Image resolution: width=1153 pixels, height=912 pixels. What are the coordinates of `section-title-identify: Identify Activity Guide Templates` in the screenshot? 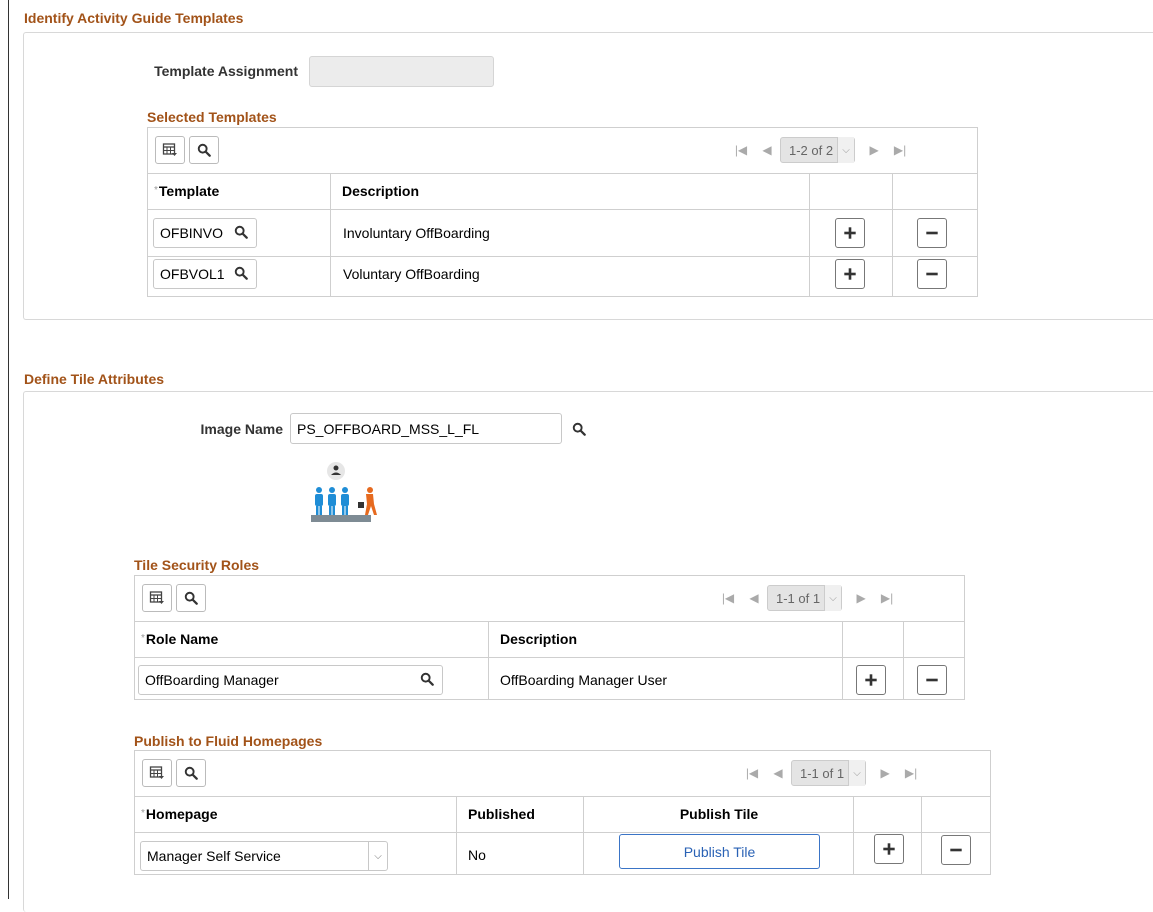 It's located at (134, 18).